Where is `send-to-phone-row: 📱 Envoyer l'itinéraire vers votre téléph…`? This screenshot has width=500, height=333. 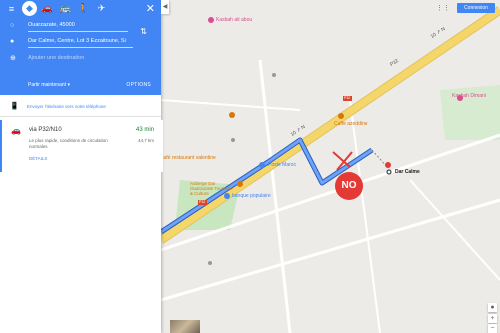 send-to-phone-row: 📱 Envoyer l'itinéraire vers votre téléph… is located at coordinates (80, 108).